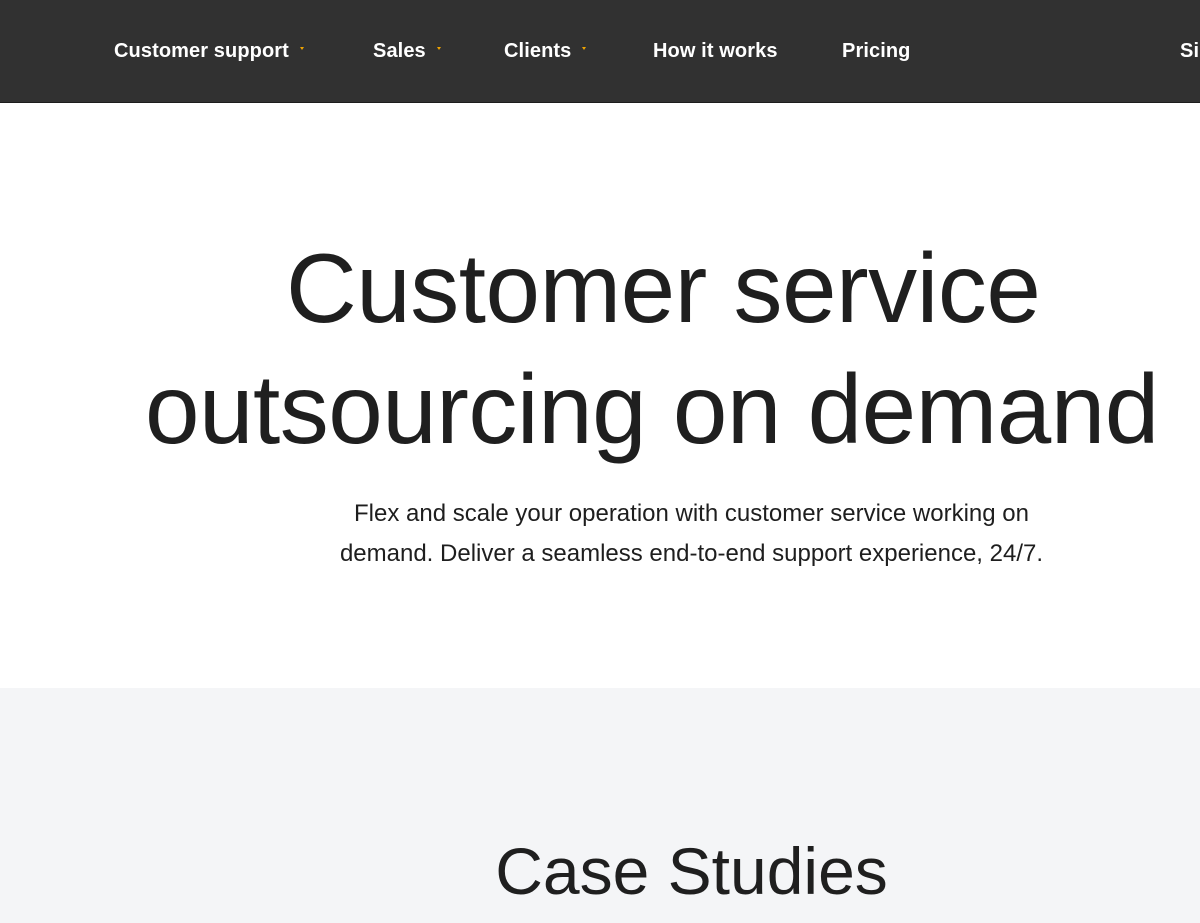 This screenshot has width=1200, height=923. I want to click on nav-item-sign-in-partial: Si, so click(1189, 51).